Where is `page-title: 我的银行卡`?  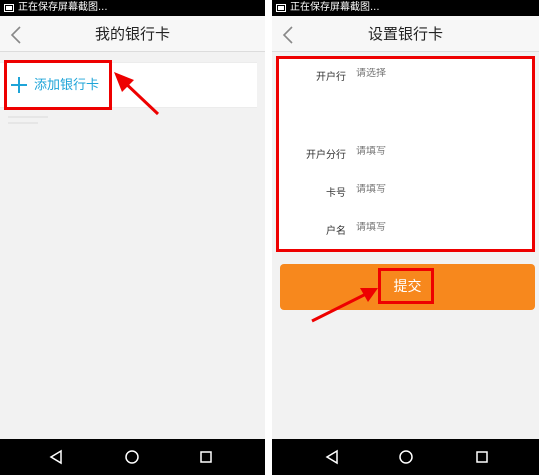 page-title: 我的银行卡 is located at coordinates (132, 34).